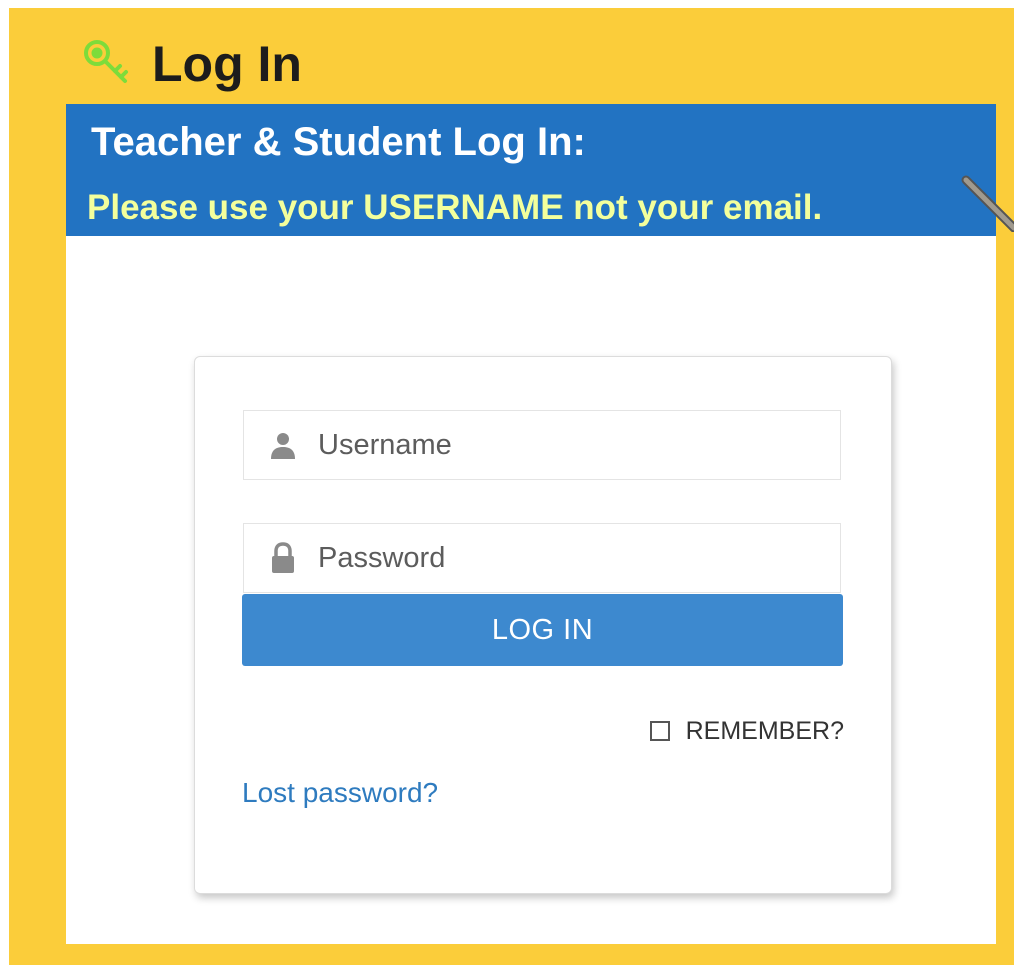  Describe the element at coordinates (283, 557) in the screenshot. I see `lock-icon` at that location.